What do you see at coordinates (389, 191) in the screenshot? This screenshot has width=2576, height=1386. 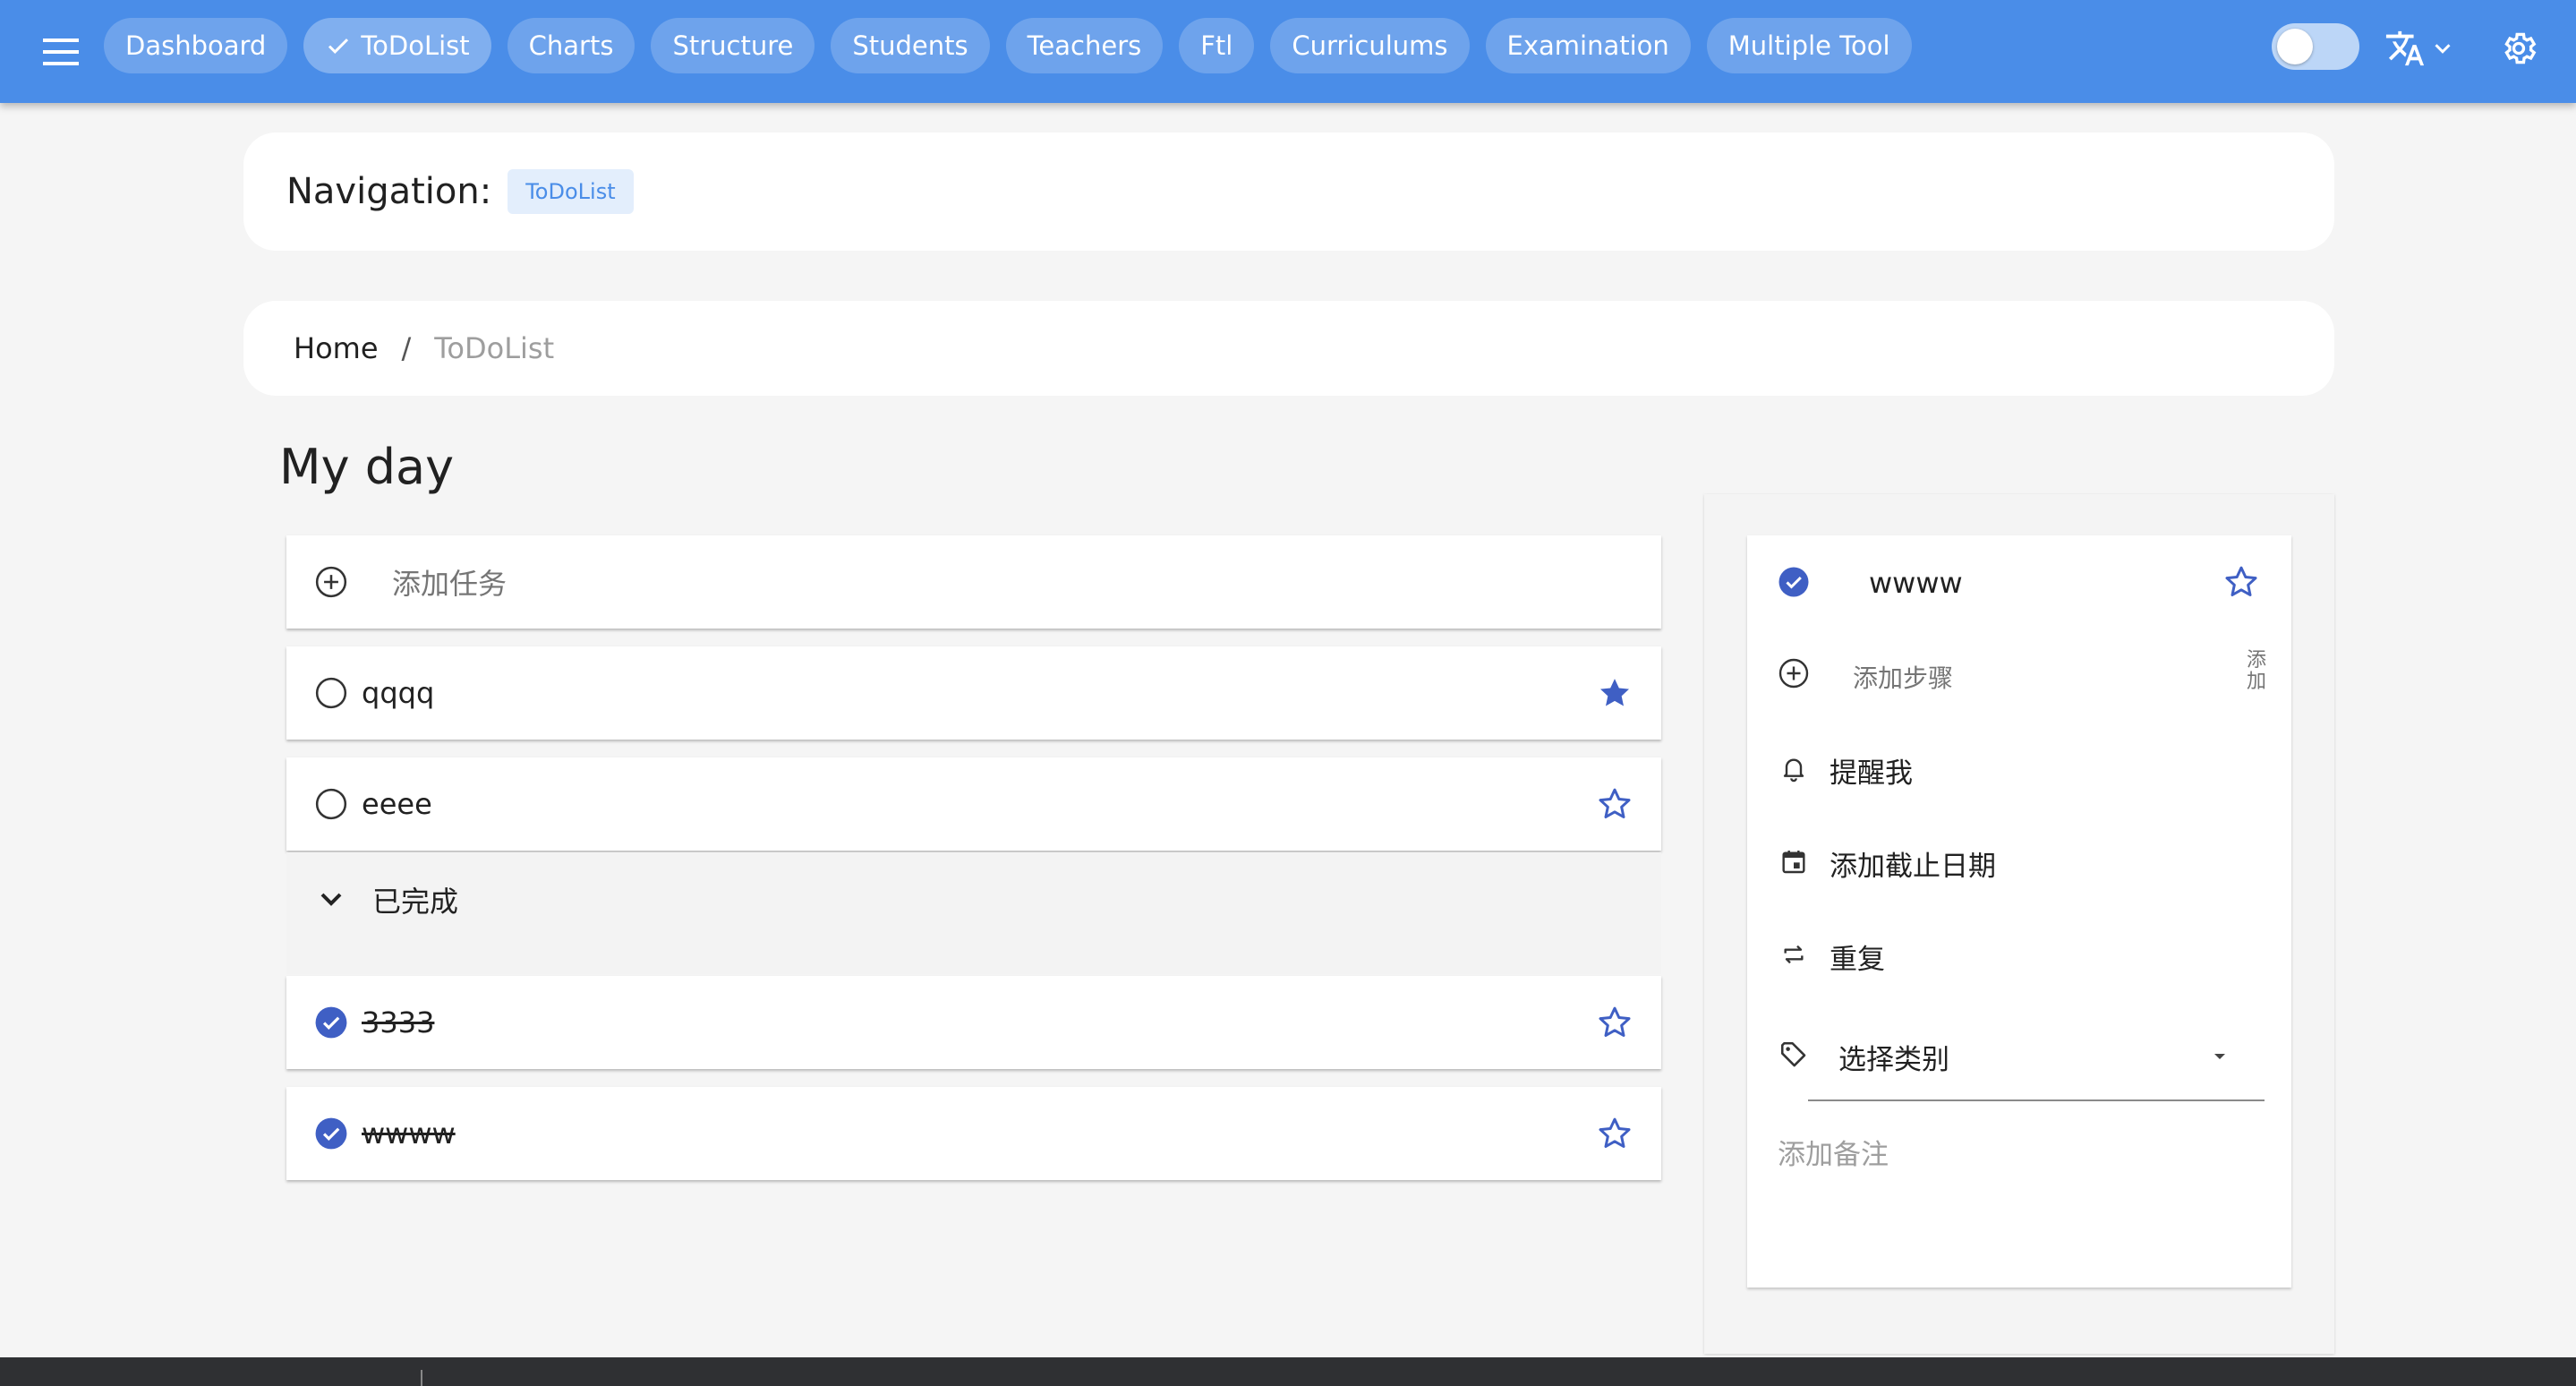 I see `navigation-label: Navigation:` at bounding box center [389, 191].